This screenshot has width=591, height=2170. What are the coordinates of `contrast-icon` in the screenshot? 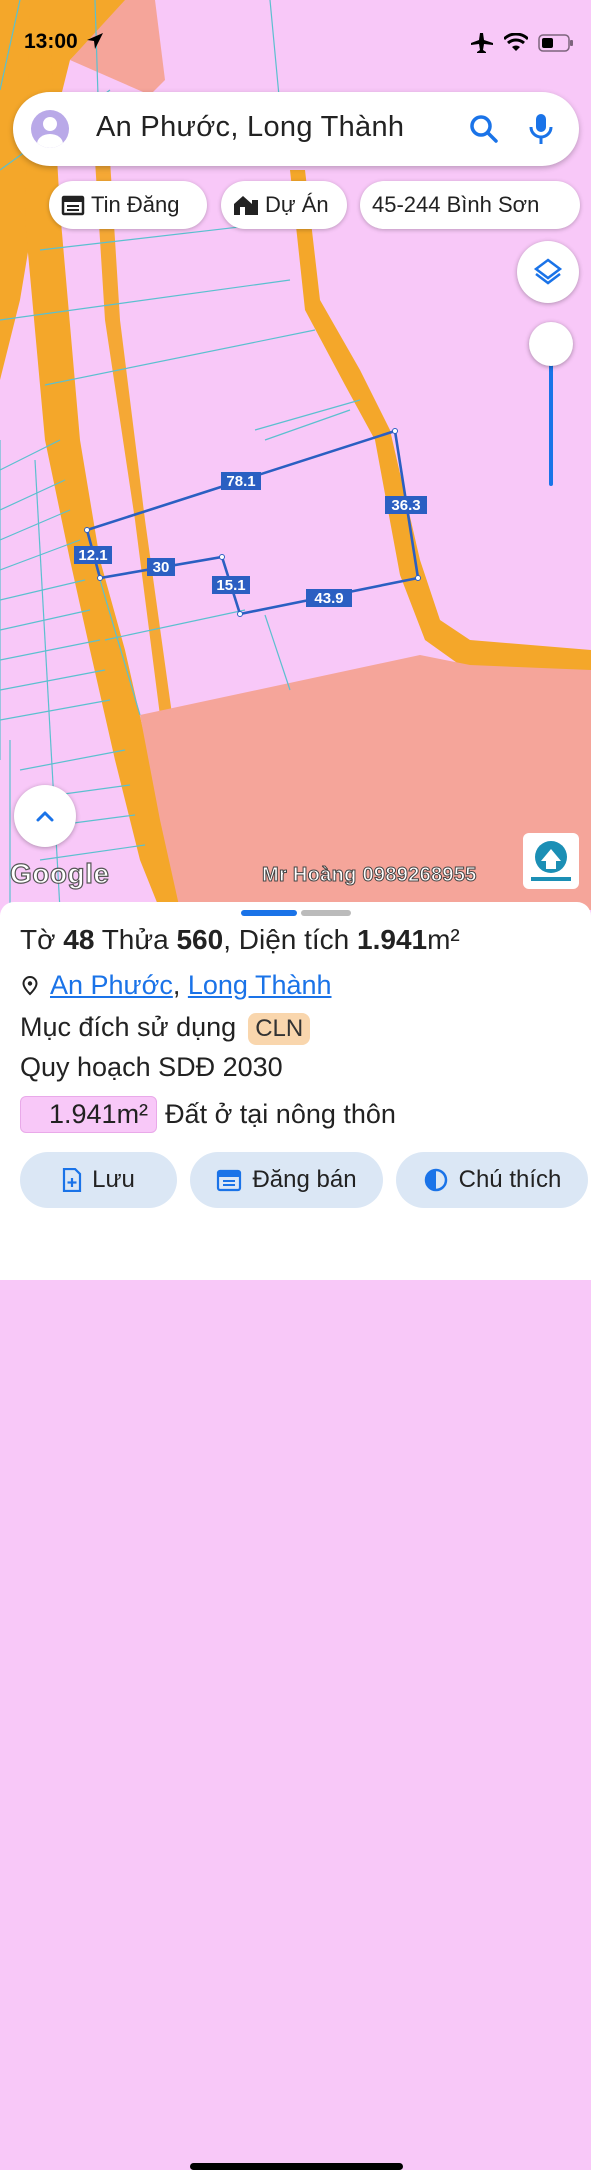 It's located at (435, 1180).